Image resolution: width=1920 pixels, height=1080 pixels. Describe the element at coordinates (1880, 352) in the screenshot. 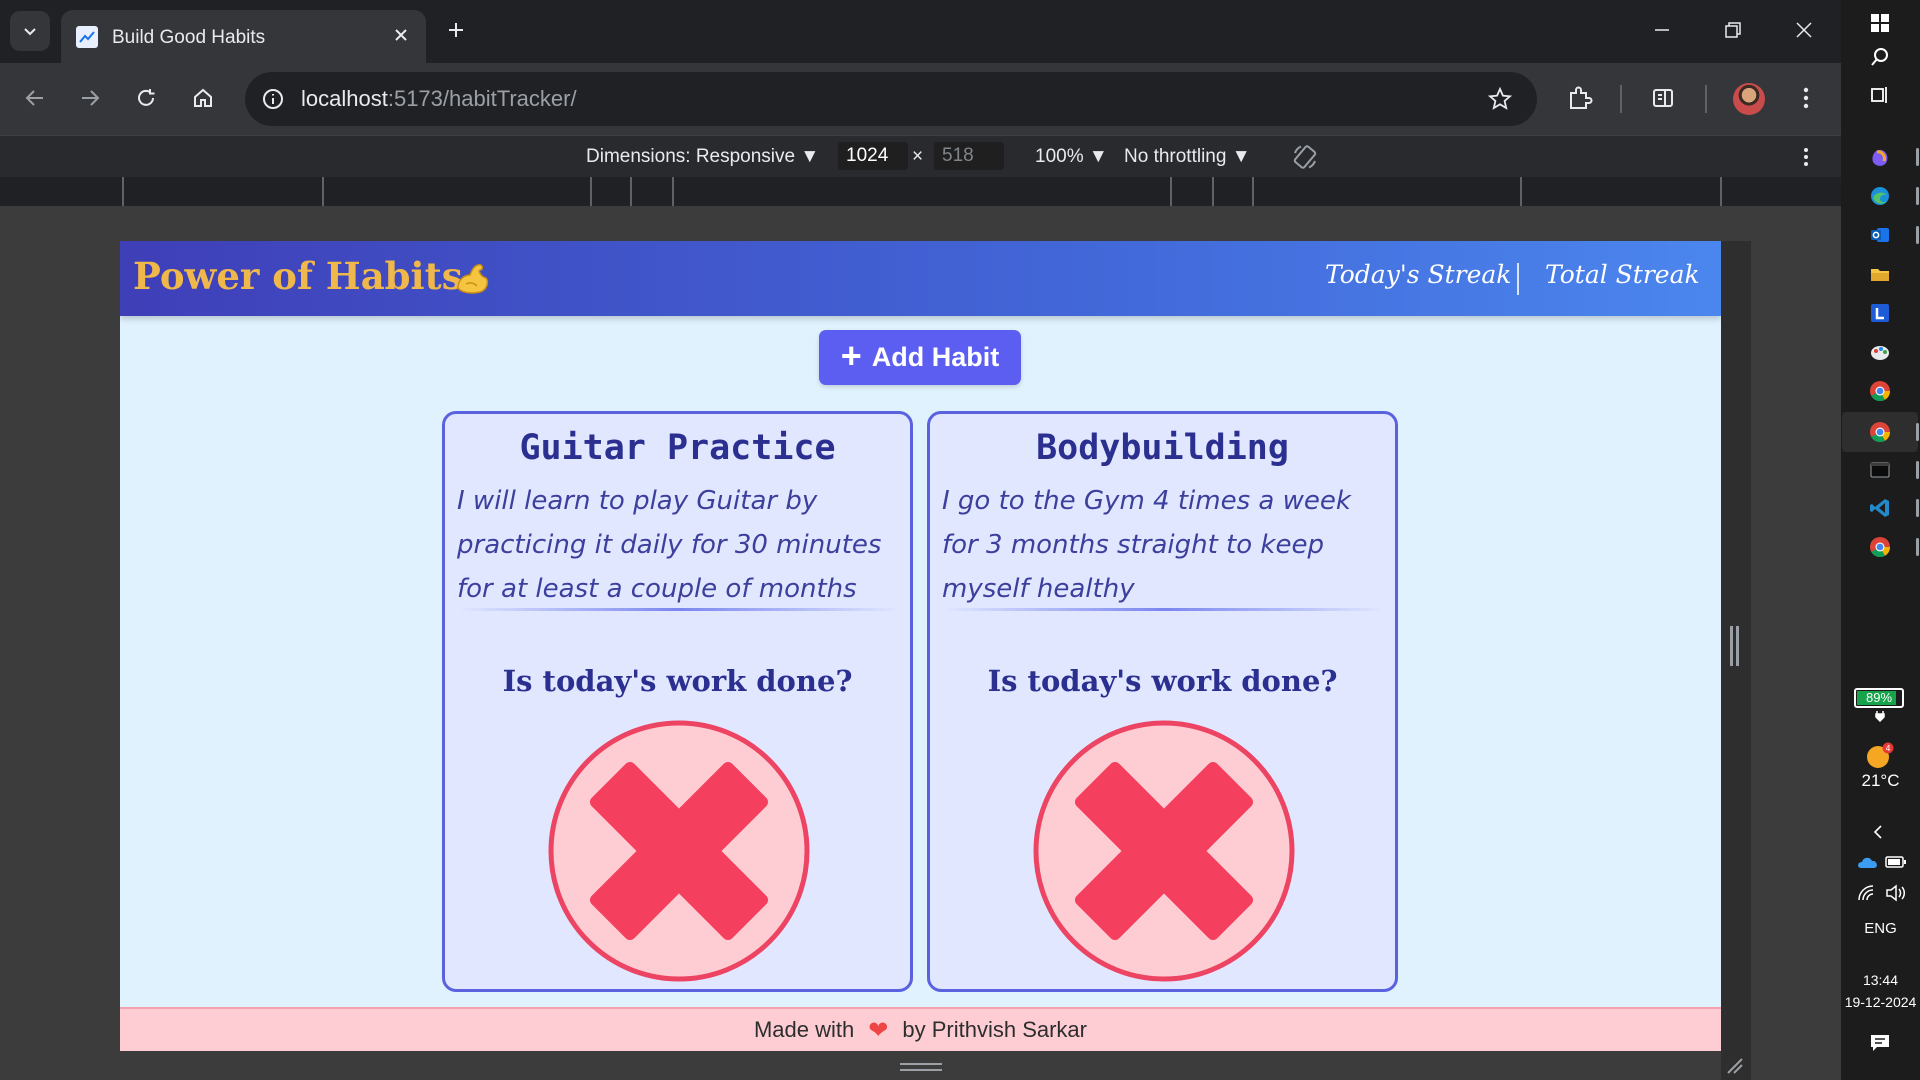

I see `paint-icon` at that location.